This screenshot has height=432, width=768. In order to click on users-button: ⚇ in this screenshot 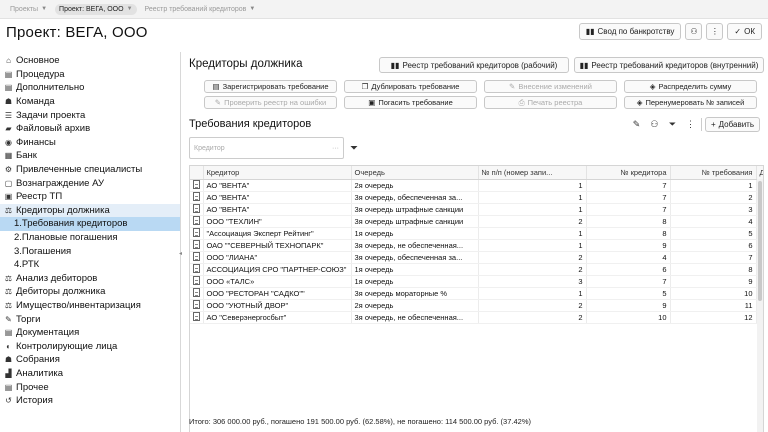, I will do `click(694, 31)`.